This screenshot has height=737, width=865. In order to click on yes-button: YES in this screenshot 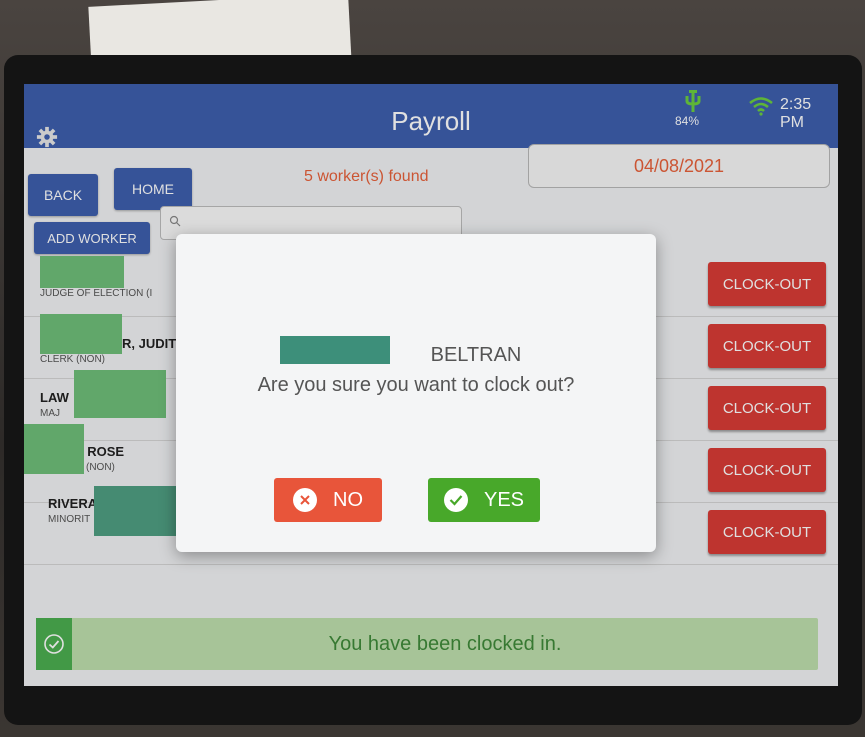, I will do `click(484, 500)`.